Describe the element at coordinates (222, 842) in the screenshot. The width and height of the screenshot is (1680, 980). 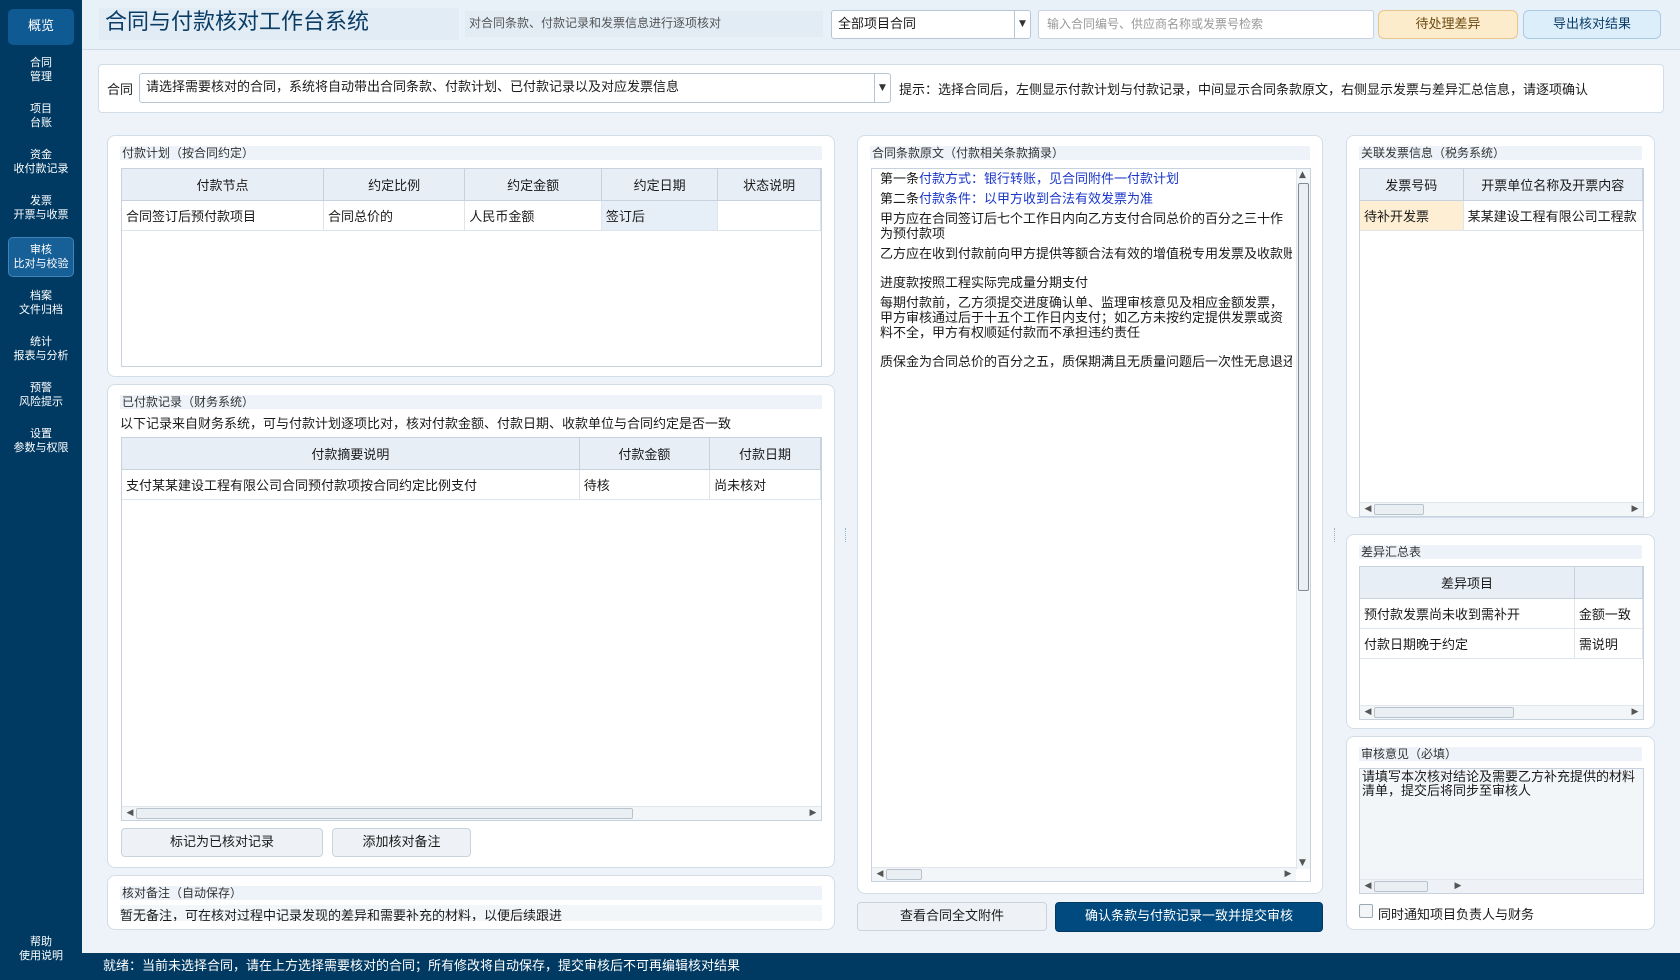
I see `mark-checked-button: 标记为已核对记录` at that location.